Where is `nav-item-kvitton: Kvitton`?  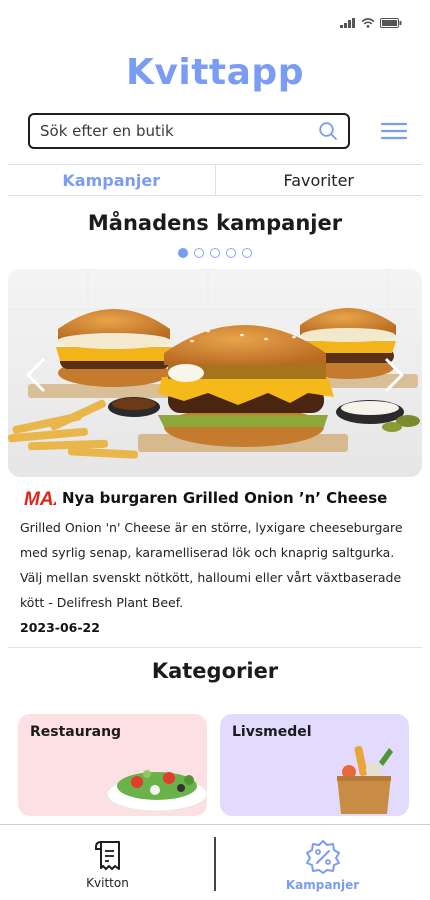 nav-item-kvitton: Kvitton is located at coordinates (107, 862).